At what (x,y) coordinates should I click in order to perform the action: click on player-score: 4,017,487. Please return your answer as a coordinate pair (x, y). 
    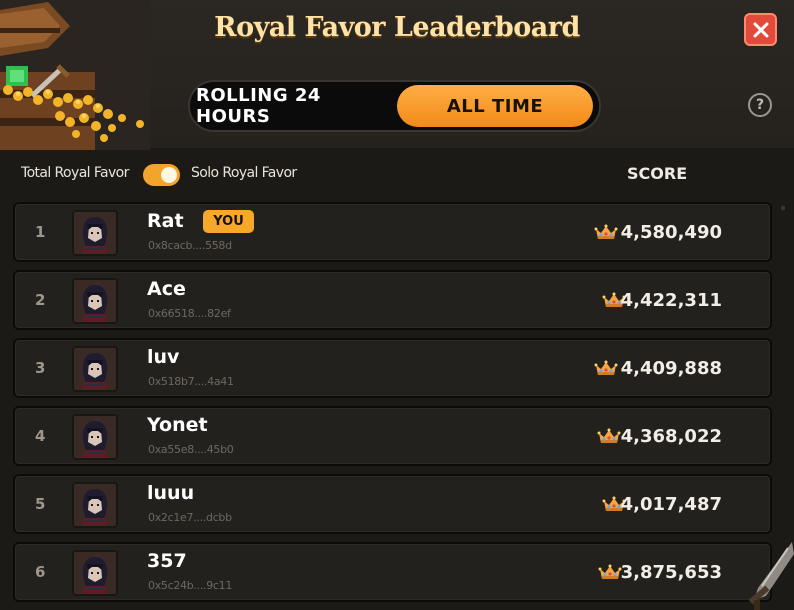
    Looking at the image, I should click on (671, 504).